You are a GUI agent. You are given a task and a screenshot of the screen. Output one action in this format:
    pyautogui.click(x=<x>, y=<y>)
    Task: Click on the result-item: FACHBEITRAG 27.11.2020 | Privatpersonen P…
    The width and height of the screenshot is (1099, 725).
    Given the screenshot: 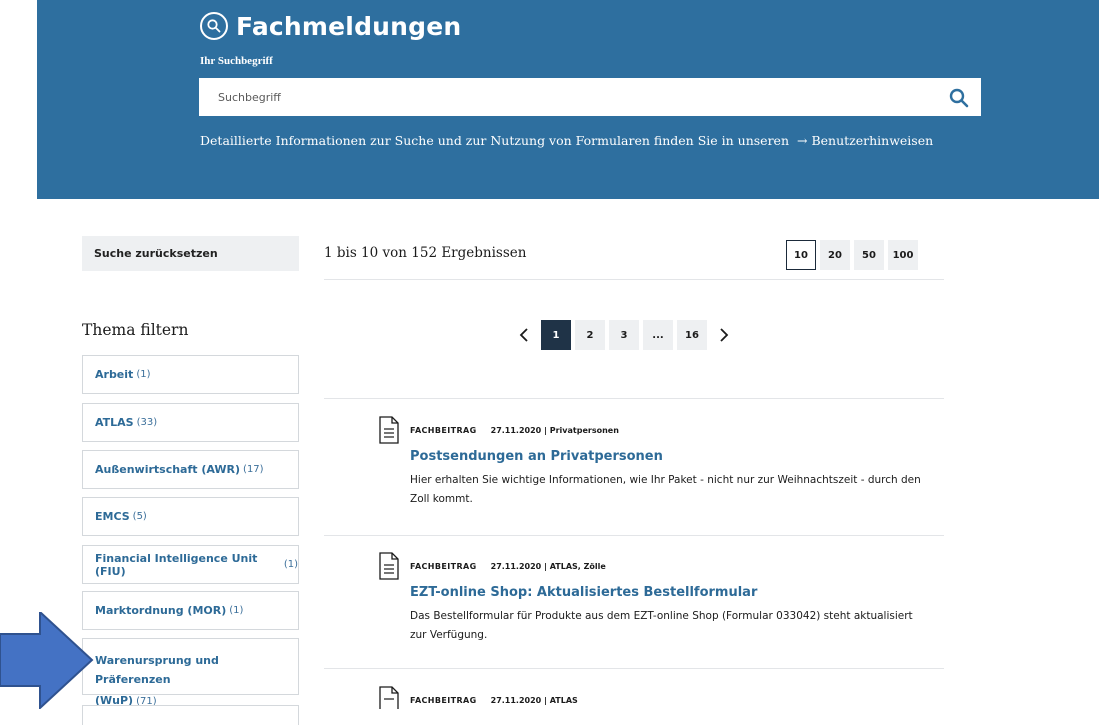 What is the action you would take?
    pyautogui.click(x=658, y=471)
    